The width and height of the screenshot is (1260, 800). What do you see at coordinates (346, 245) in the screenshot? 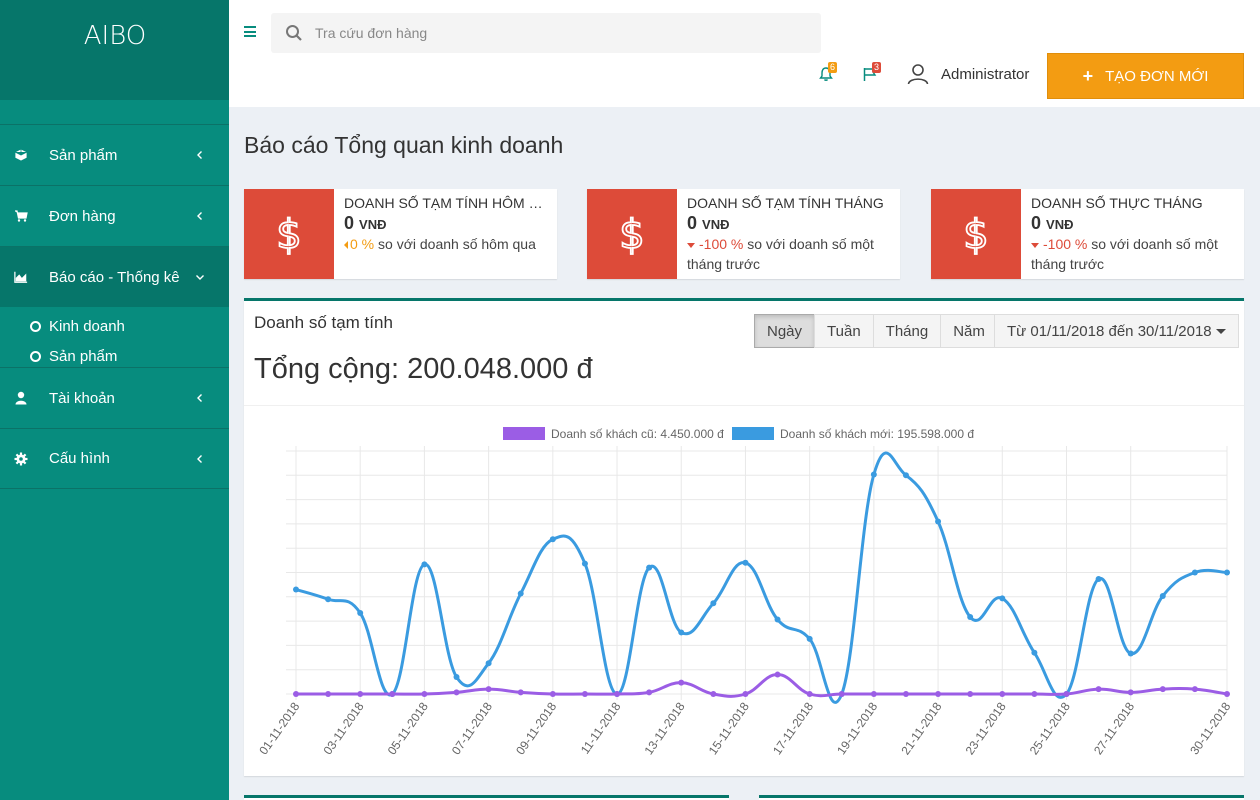
I see `caret-left-icon` at bounding box center [346, 245].